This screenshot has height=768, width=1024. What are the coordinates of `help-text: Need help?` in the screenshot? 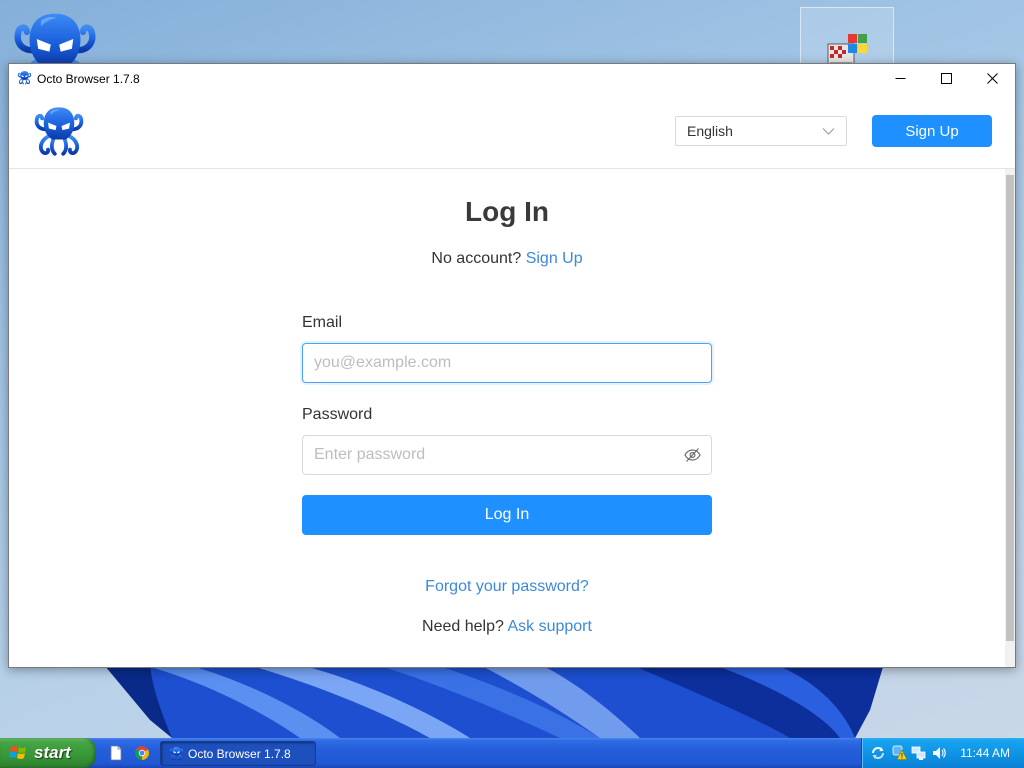 It's located at (463, 626).